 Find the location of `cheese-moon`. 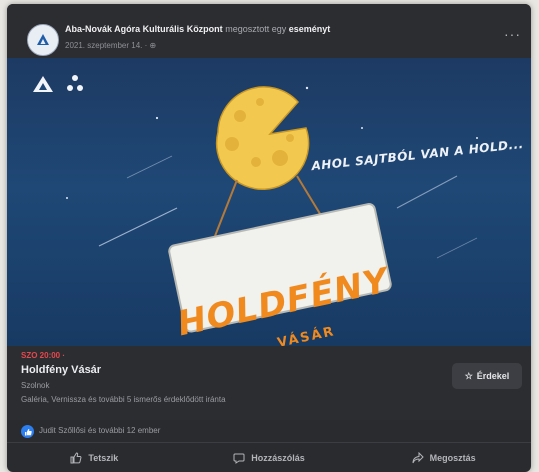

cheese-moon is located at coordinates (262, 138).